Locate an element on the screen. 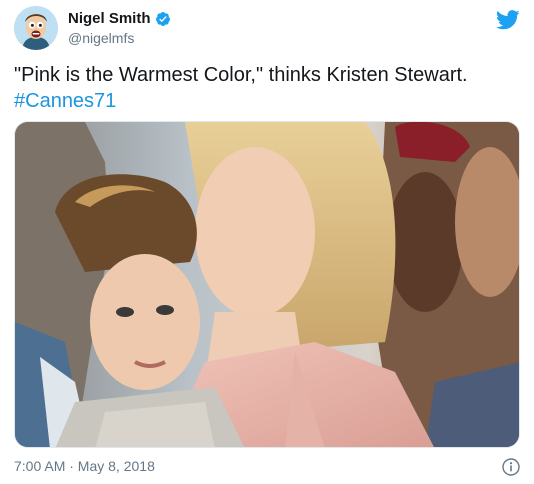  author-avatar is located at coordinates (36, 28).